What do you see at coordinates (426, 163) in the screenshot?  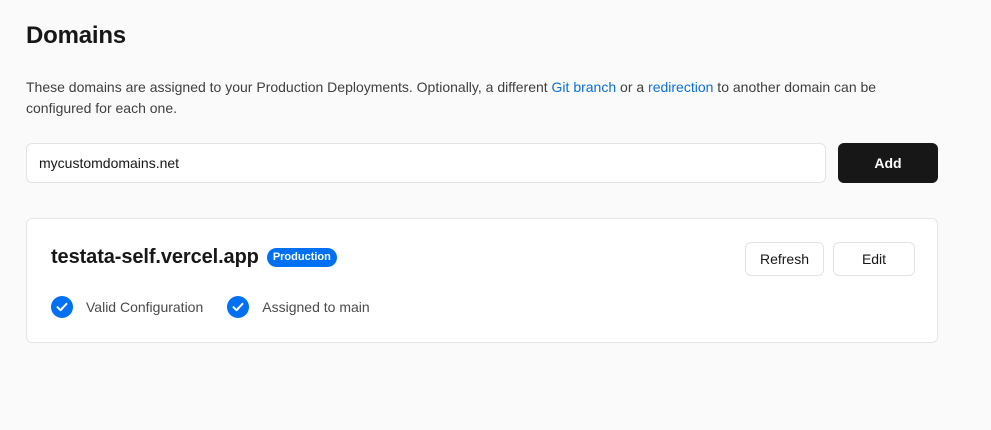 I see `domain-input` at bounding box center [426, 163].